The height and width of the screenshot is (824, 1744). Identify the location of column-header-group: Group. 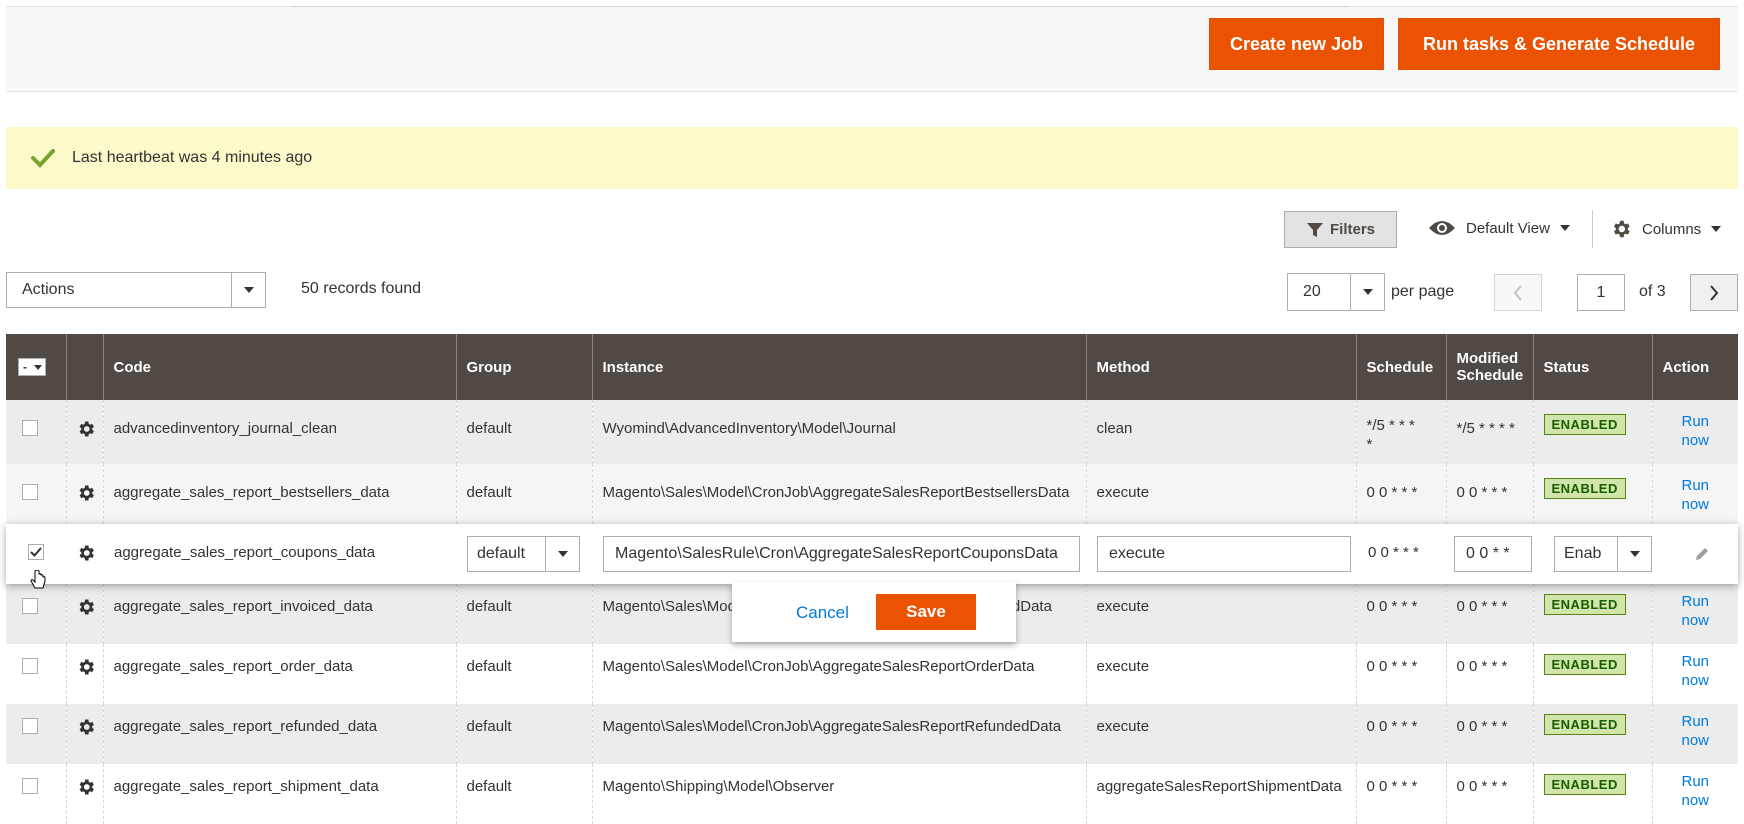
(523, 367).